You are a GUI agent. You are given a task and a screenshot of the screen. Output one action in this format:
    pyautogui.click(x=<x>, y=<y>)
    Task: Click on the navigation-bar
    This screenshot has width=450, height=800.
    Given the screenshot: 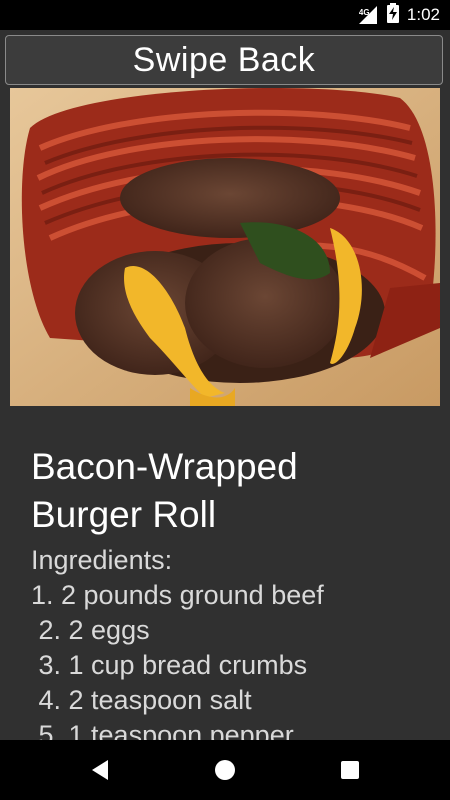 What is the action you would take?
    pyautogui.click(x=225, y=770)
    